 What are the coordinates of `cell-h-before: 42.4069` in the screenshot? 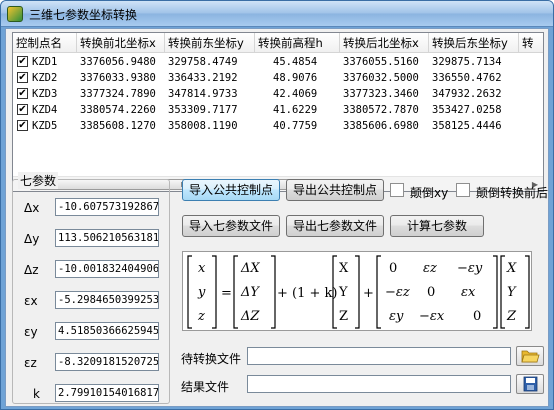 It's located at (295, 94).